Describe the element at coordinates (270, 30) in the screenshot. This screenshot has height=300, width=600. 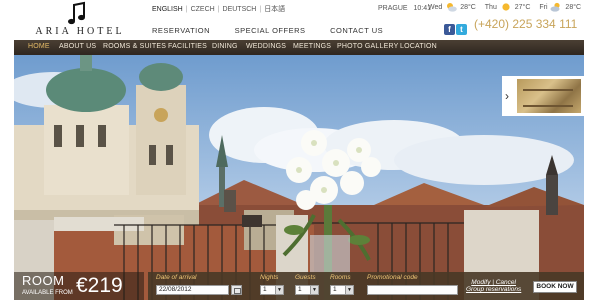
I see `nav-special-offers: SPECIAL OFFERS` at that location.